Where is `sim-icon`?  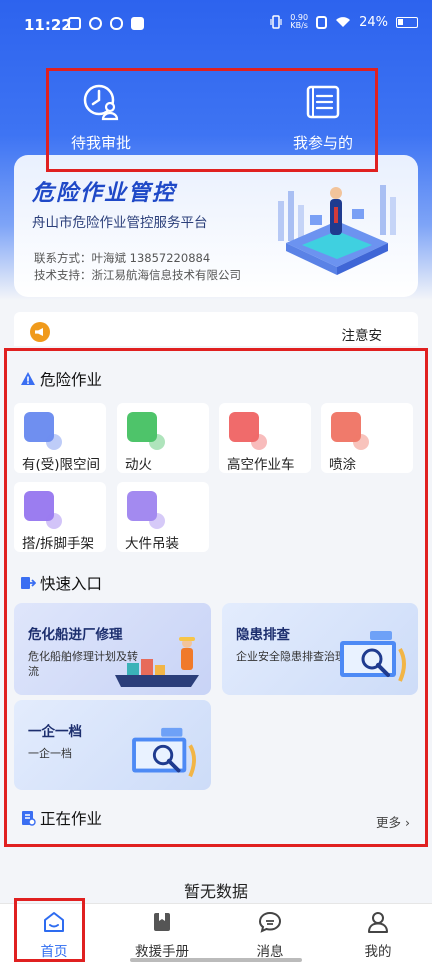
sim-icon is located at coordinates (322, 22).